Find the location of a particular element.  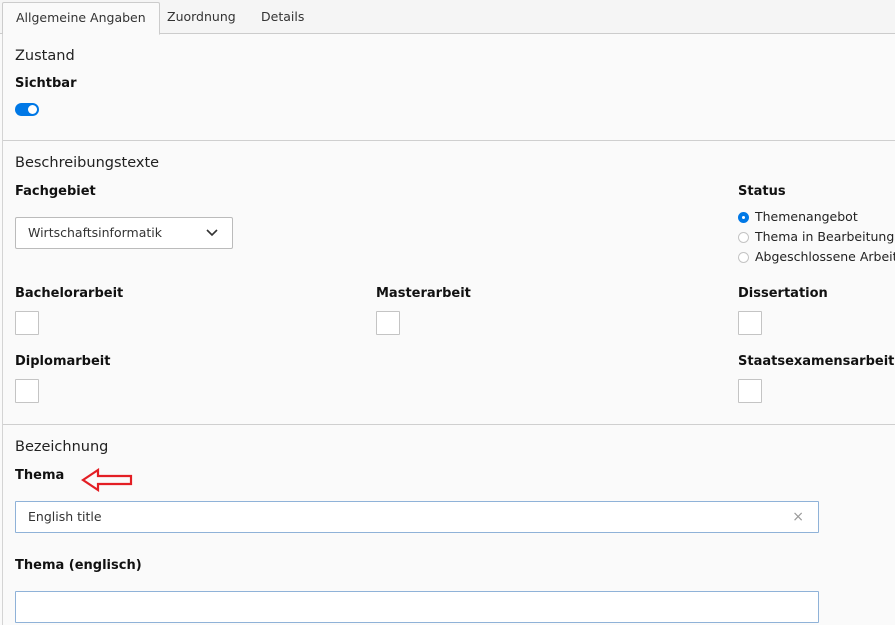

diplomarbeit-label: Diplomarbeit is located at coordinates (63, 361).